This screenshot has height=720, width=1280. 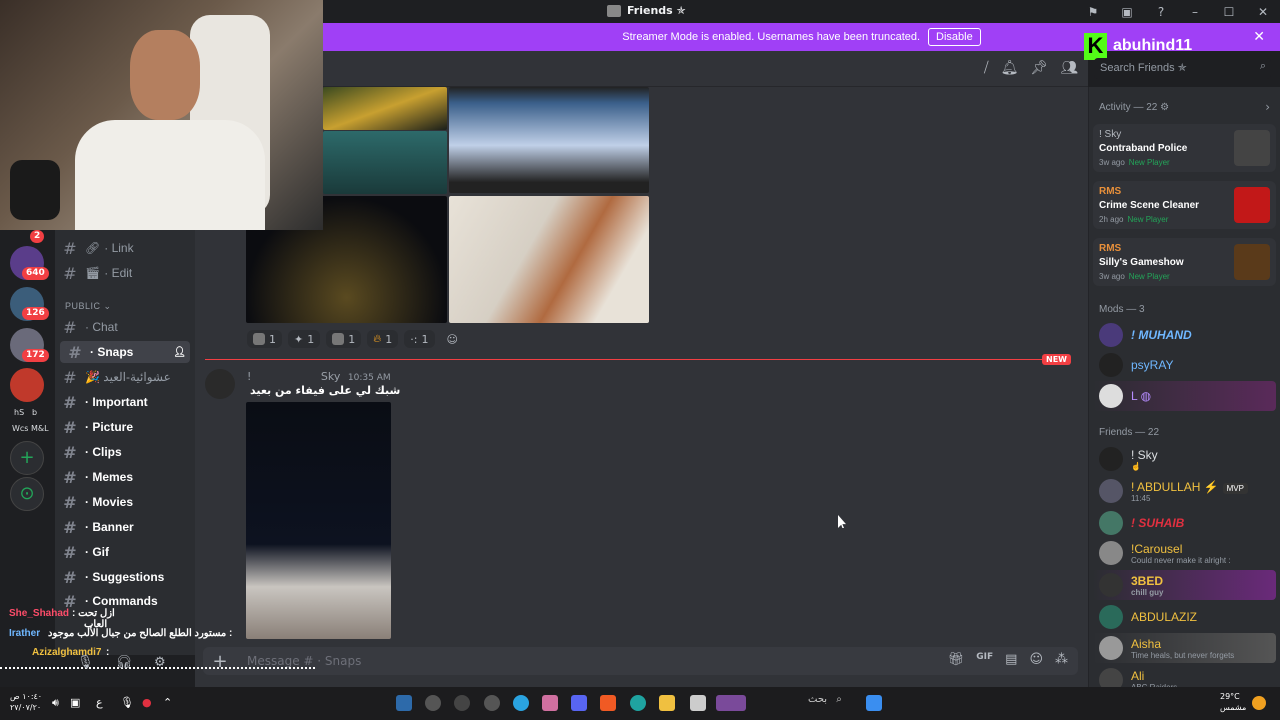 What do you see at coordinates (167, 702) in the screenshot?
I see `chevron-up-icon: ⌃` at bounding box center [167, 702].